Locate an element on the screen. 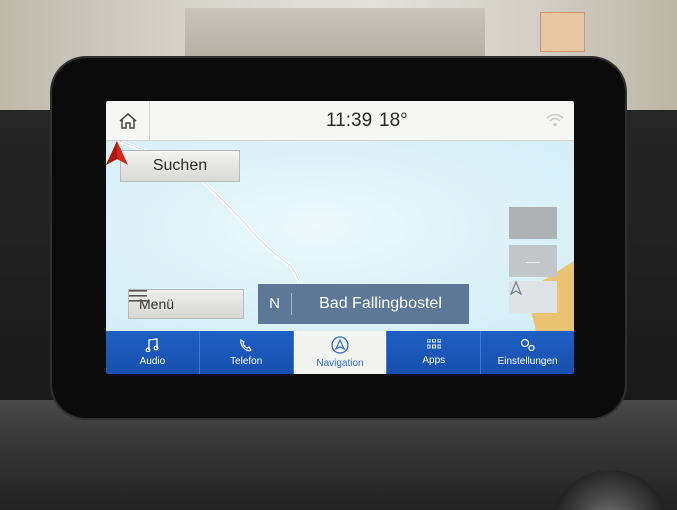  nav-apps-label: Apps is located at coordinates (434, 360).